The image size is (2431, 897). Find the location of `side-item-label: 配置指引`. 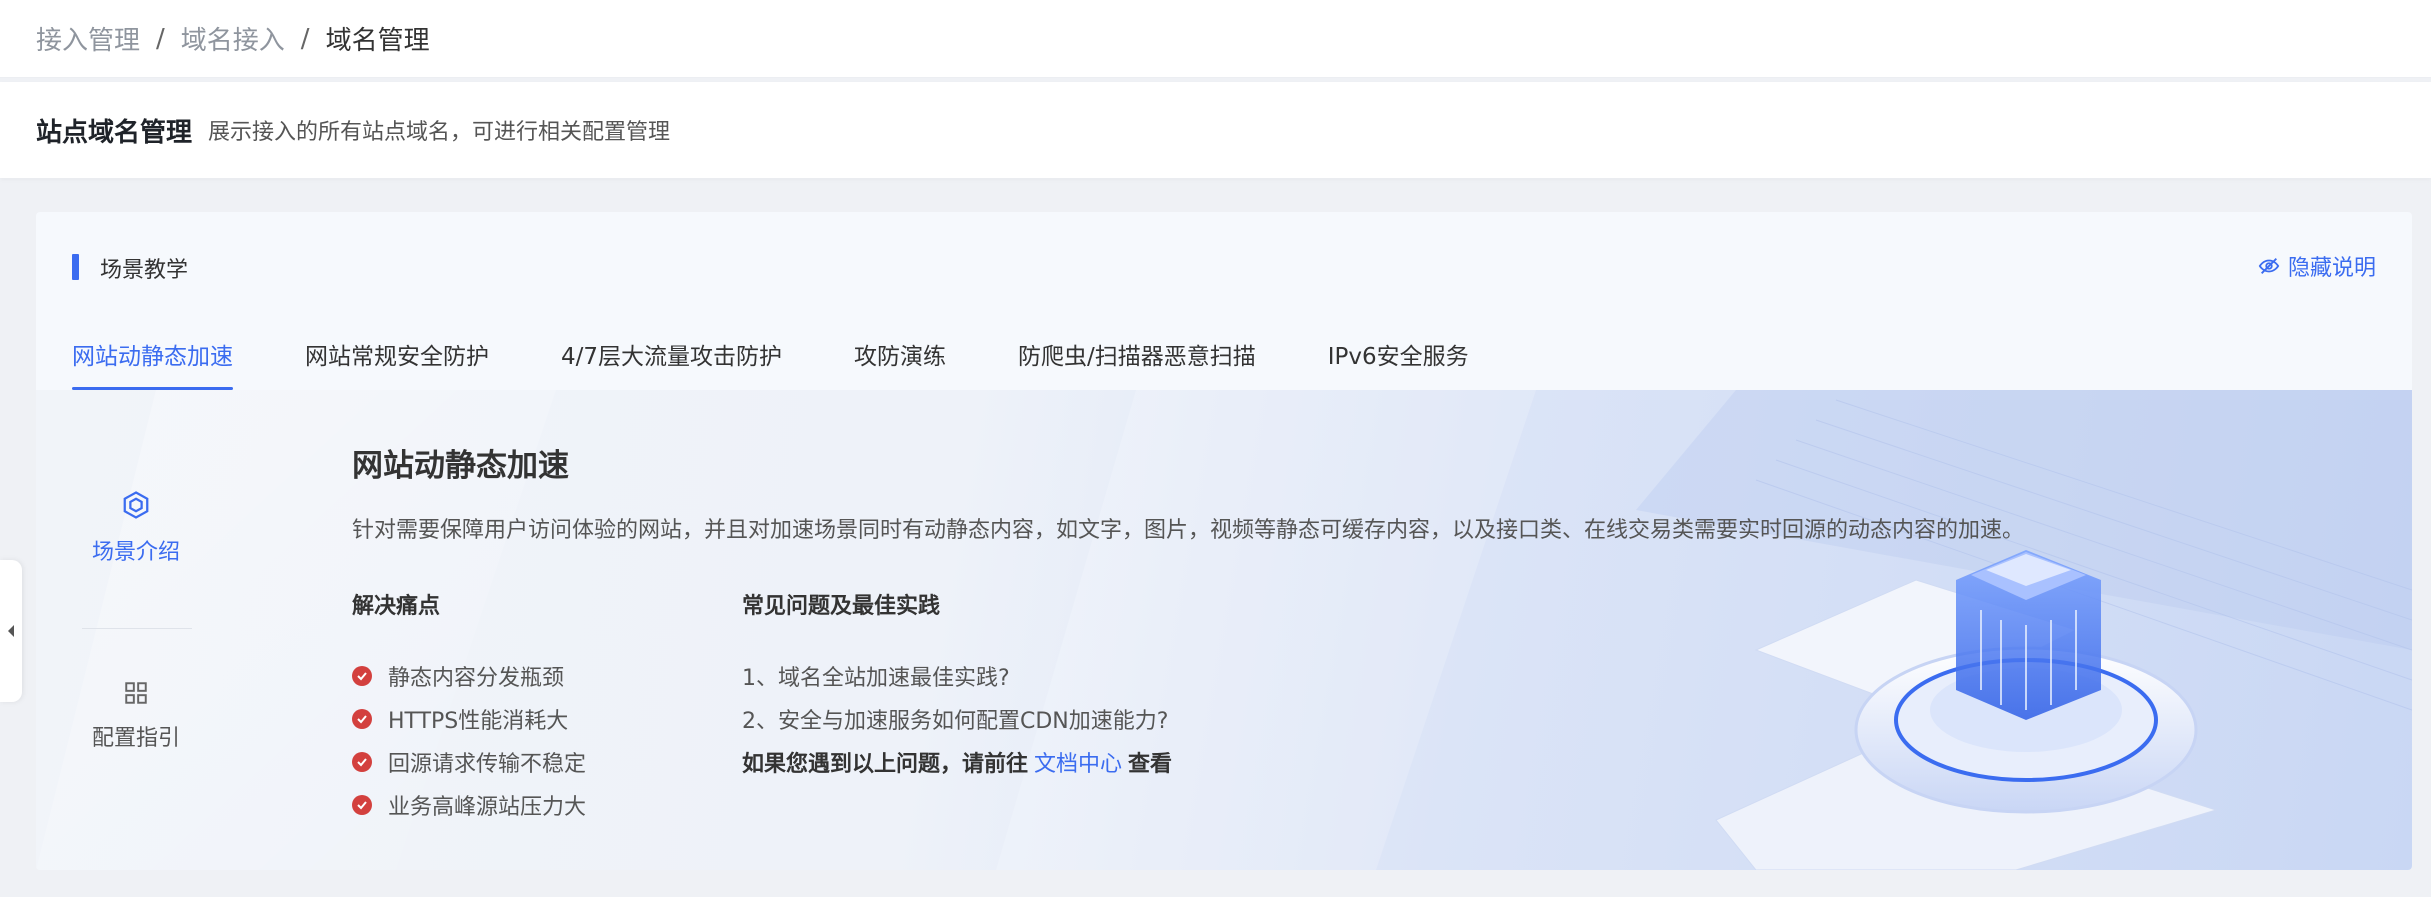

side-item-label: 配置指引 is located at coordinates (135, 738).